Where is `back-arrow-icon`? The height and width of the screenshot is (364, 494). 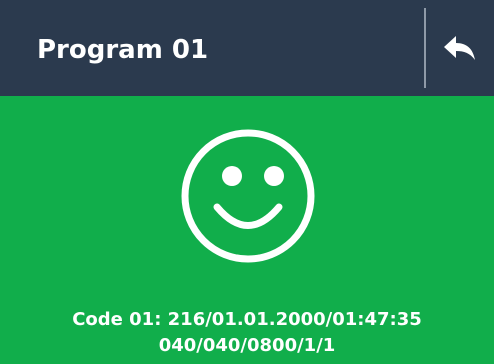
back-arrow-icon is located at coordinates (459, 48).